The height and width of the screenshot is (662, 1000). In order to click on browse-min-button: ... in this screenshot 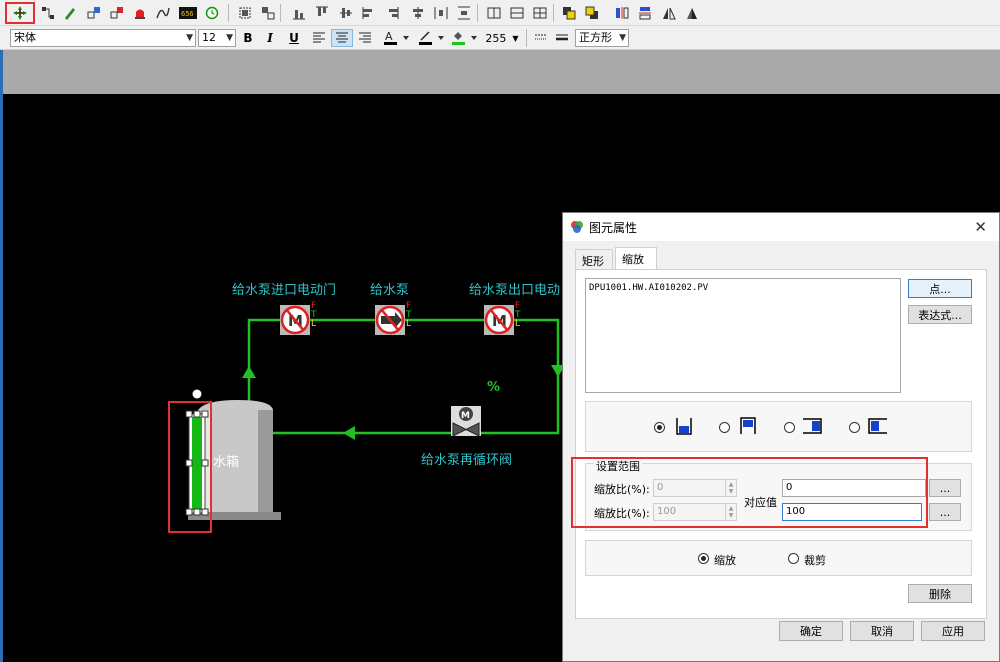, I will do `click(945, 488)`.